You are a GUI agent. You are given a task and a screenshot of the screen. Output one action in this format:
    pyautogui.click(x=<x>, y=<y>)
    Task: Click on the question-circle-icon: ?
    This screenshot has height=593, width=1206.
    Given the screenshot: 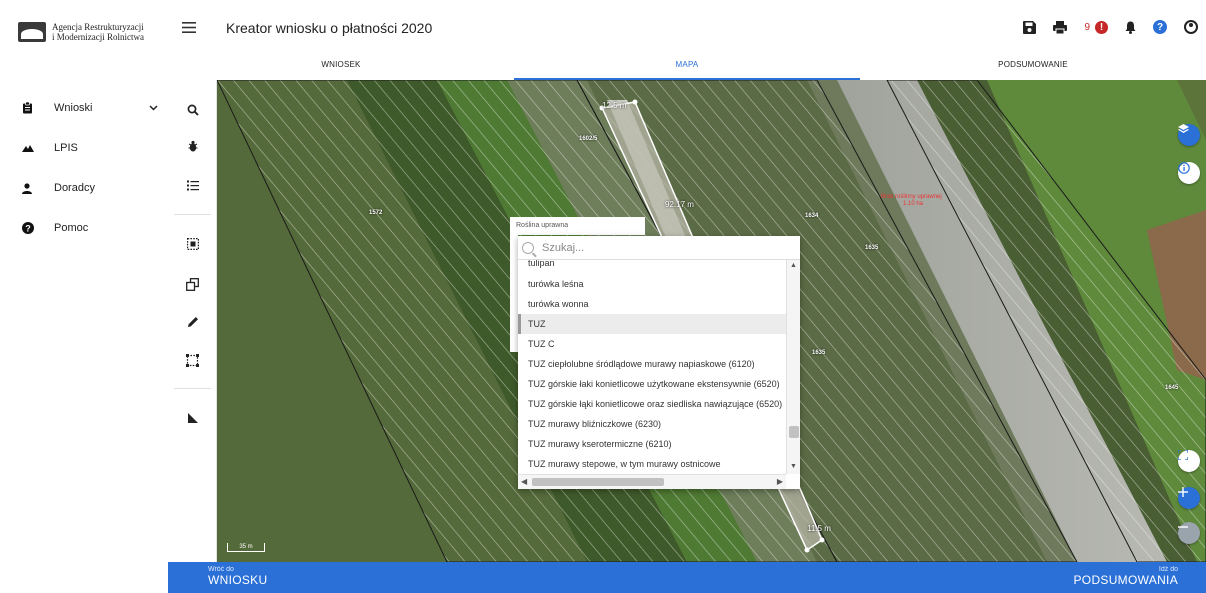 What is the action you would take?
    pyautogui.click(x=33, y=228)
    